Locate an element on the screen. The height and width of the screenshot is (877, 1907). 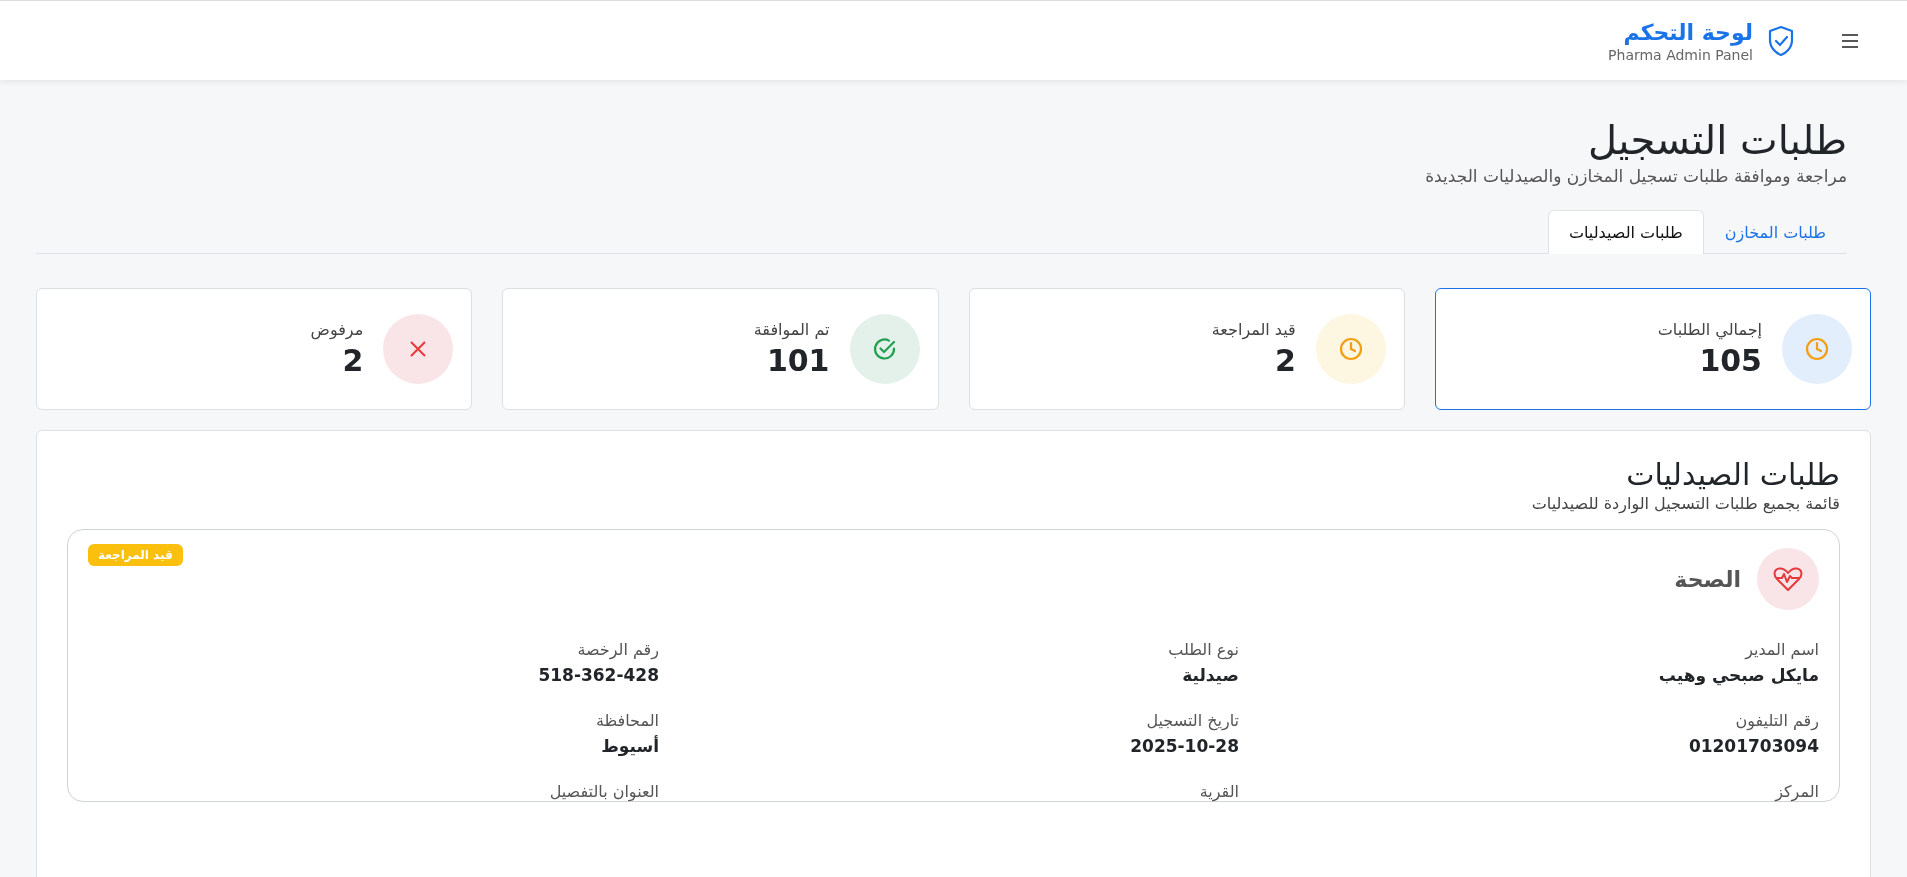
stat-label: مرفوض is located at coordinates (337, 329).